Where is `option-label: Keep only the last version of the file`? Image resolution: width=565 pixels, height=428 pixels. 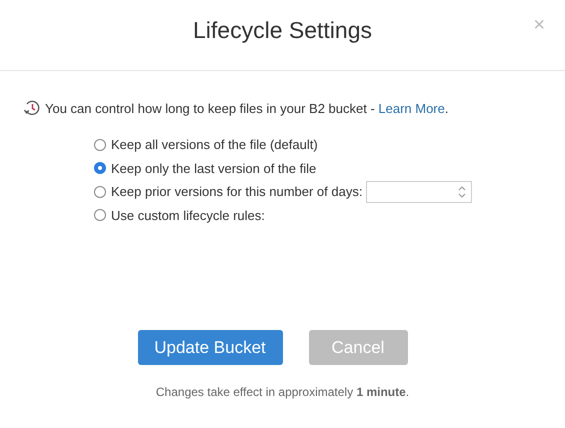 option-label: Keep only the last version of the file is located at coordinates (213, 168).